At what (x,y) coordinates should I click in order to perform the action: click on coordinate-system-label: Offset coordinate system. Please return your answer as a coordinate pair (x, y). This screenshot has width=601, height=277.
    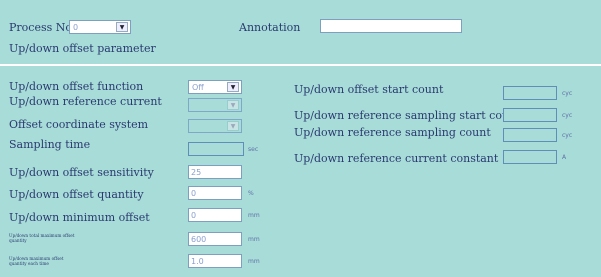
    Looking at the image, I should click on (79, 124).